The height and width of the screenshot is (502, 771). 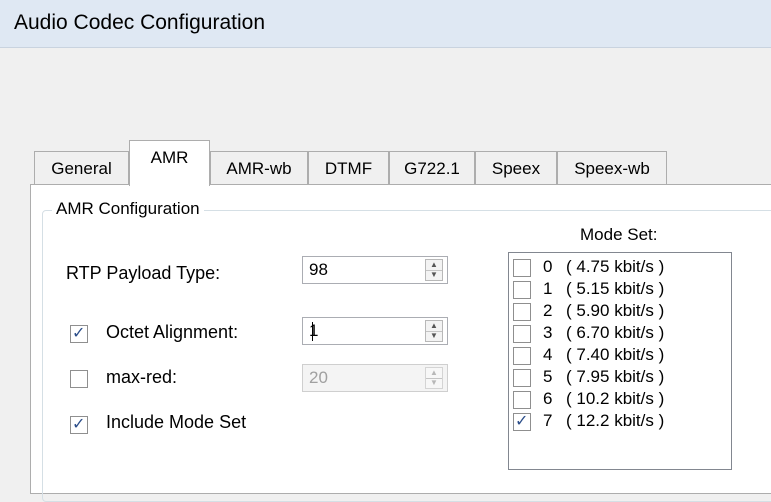 What do you see at coordinates (172, 332) in the screenshot?
I see `octet-alignment-label: Octet Alignment:` at bounding box center [172, 332].